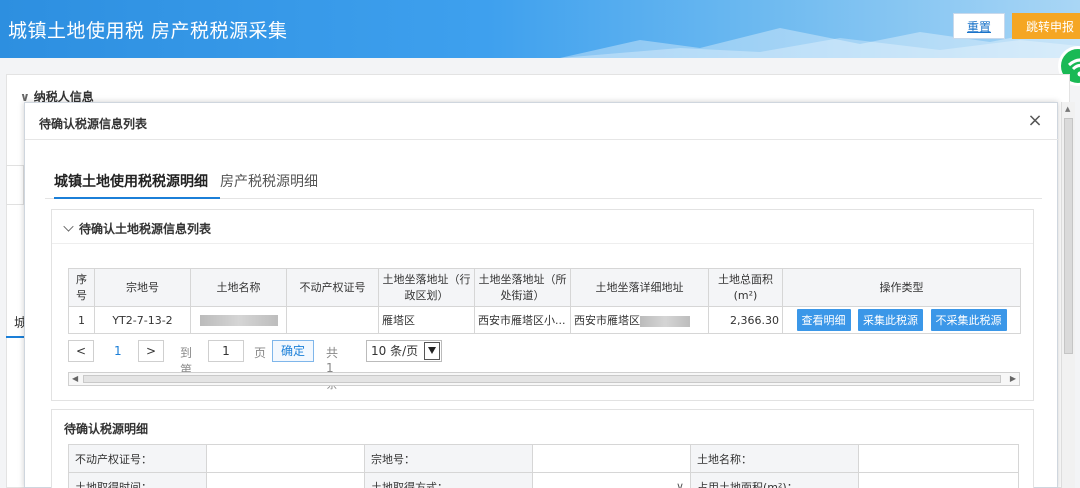 The height and width of the screenshot is (488, 1080). Describe the element at coordinates (426, 287) in the screenshot. I see `col-district: 土地坐落地址（行政区划）` at that location.